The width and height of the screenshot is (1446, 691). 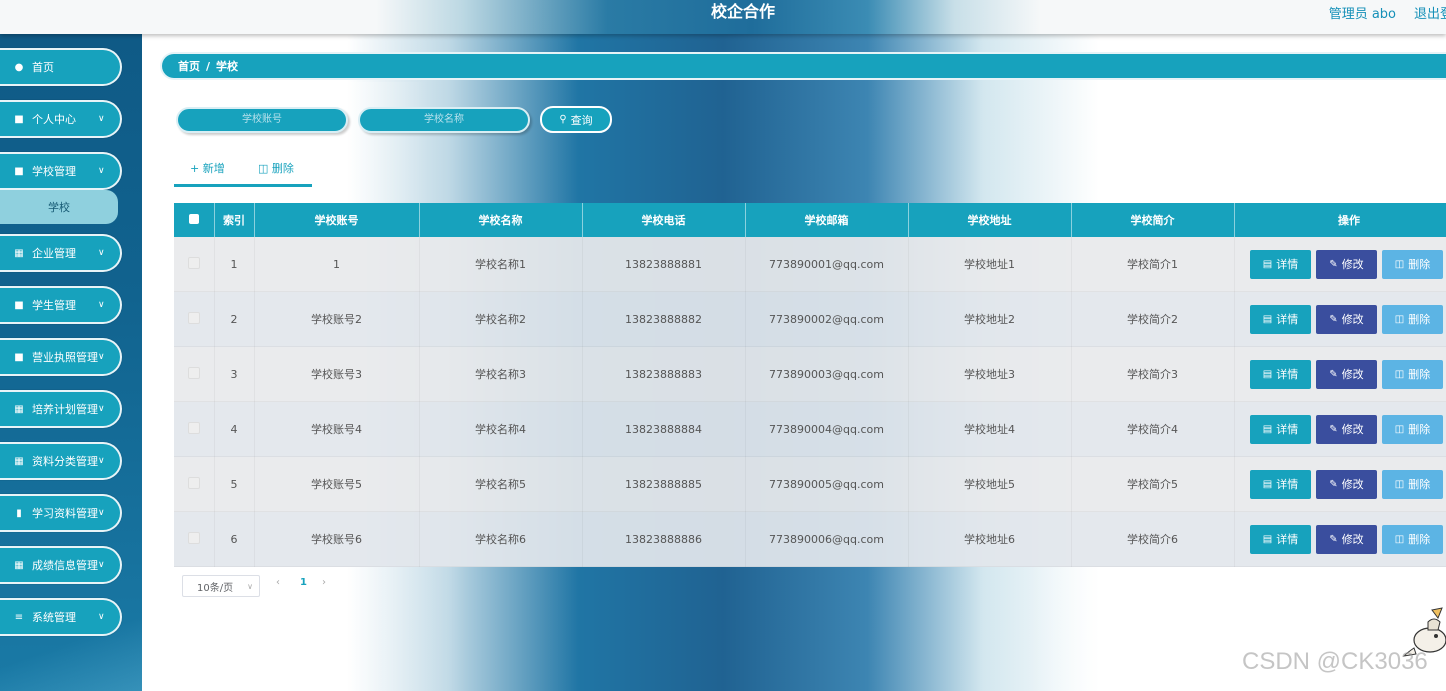 I want to click on sidebar-item-training-plan-management: ▦ 培养计划管理 ∨, so click(x=61, y=409).